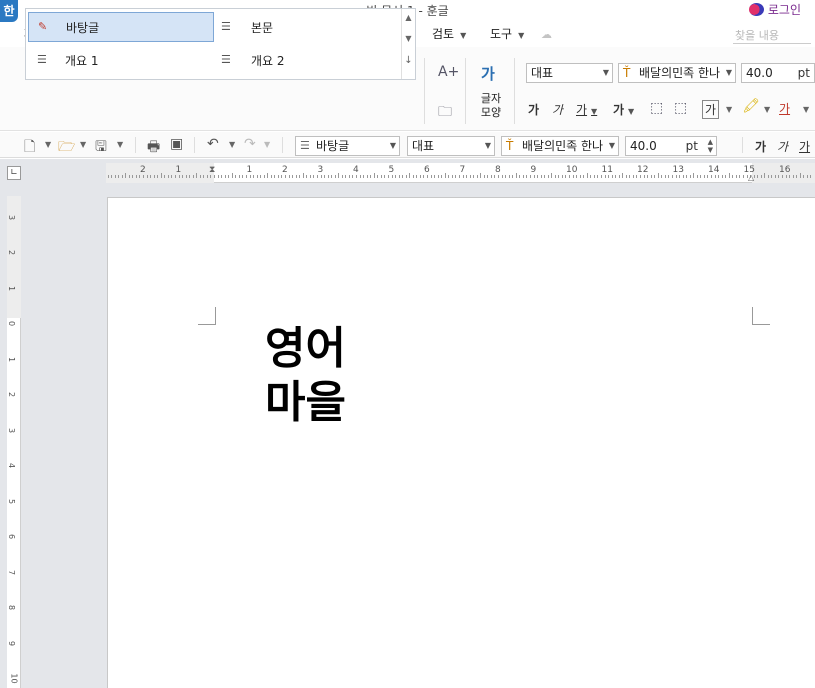 Image resolution: width=815 pixels, height=688 pixels. What do you see at coordinates (784, 108) in the screenshot?
I see `font-color-button: 가` at bounding box center [784, 108].